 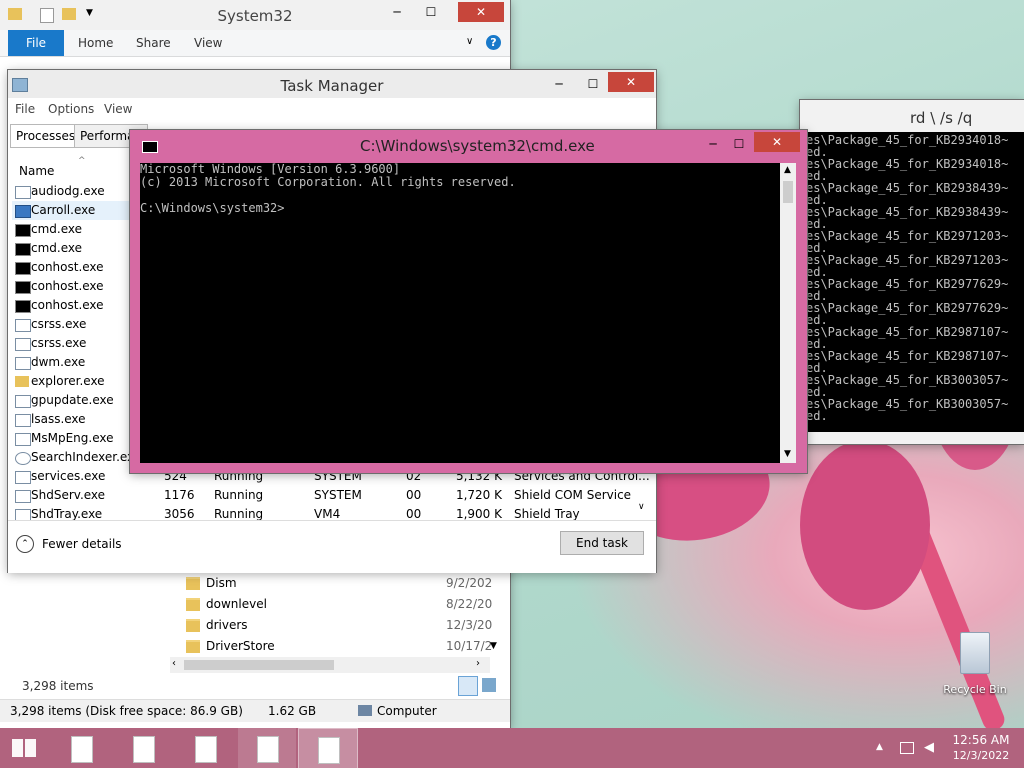 I want to click on explorer-ribbon: File Home Share View ∨ ?, so click(x=255, y=43).